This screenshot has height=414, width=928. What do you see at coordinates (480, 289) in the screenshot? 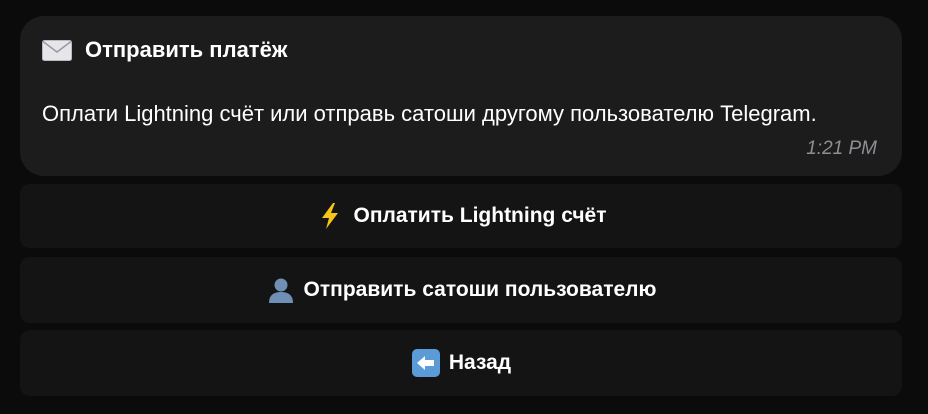
I see `send-sats-to-user-label: Отправить сатоши пользователю` at bounding box center [480, 289].